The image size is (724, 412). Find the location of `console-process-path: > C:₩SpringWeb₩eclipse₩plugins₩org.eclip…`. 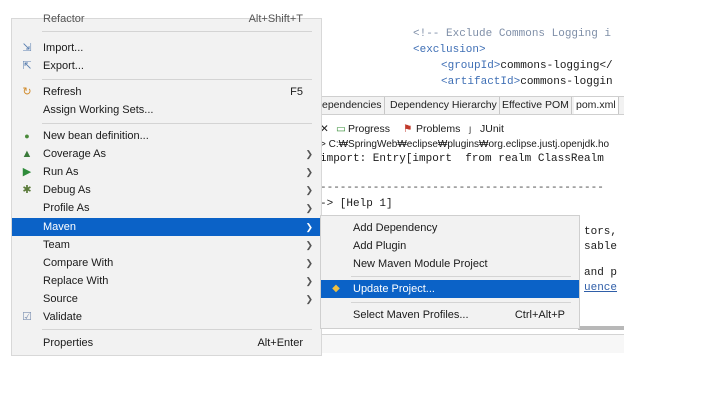

console-process-path: > C:₩SpringWeb₩eclipse₩plugins₩org.eclip… is located at coordinates (465, 144).